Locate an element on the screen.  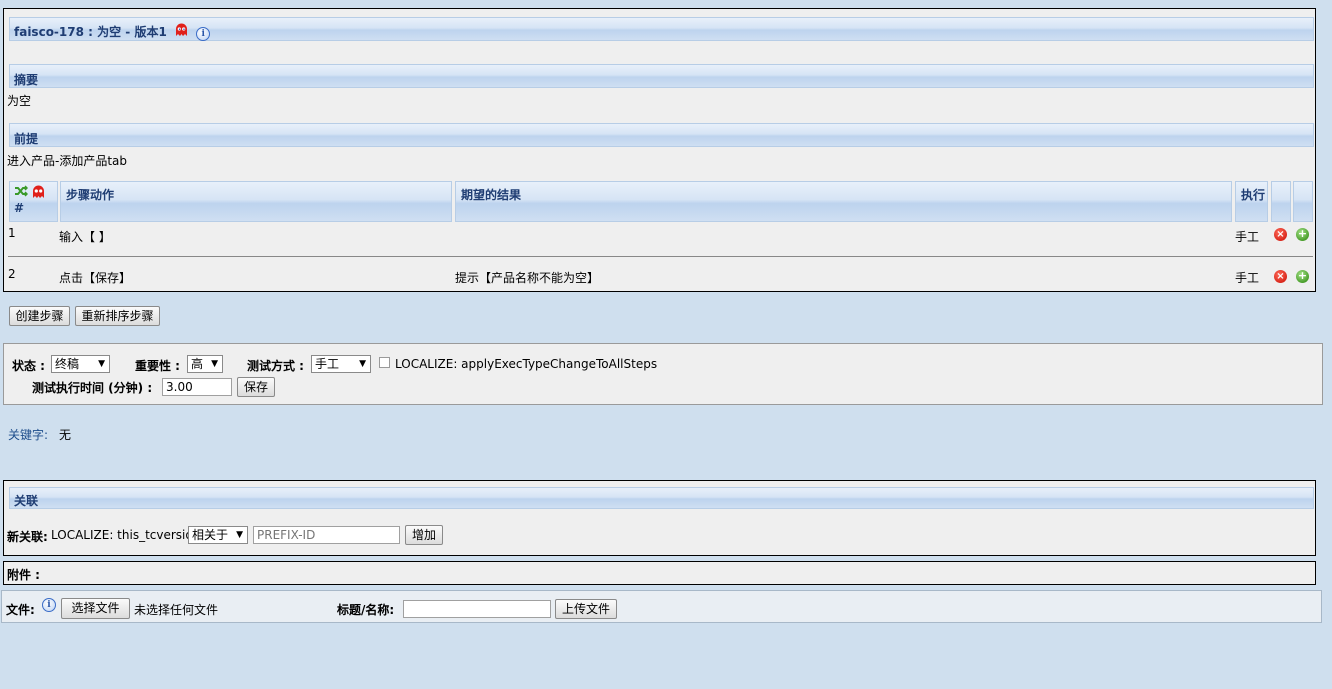
step-number: 2 is located at coordinates (12, 274).